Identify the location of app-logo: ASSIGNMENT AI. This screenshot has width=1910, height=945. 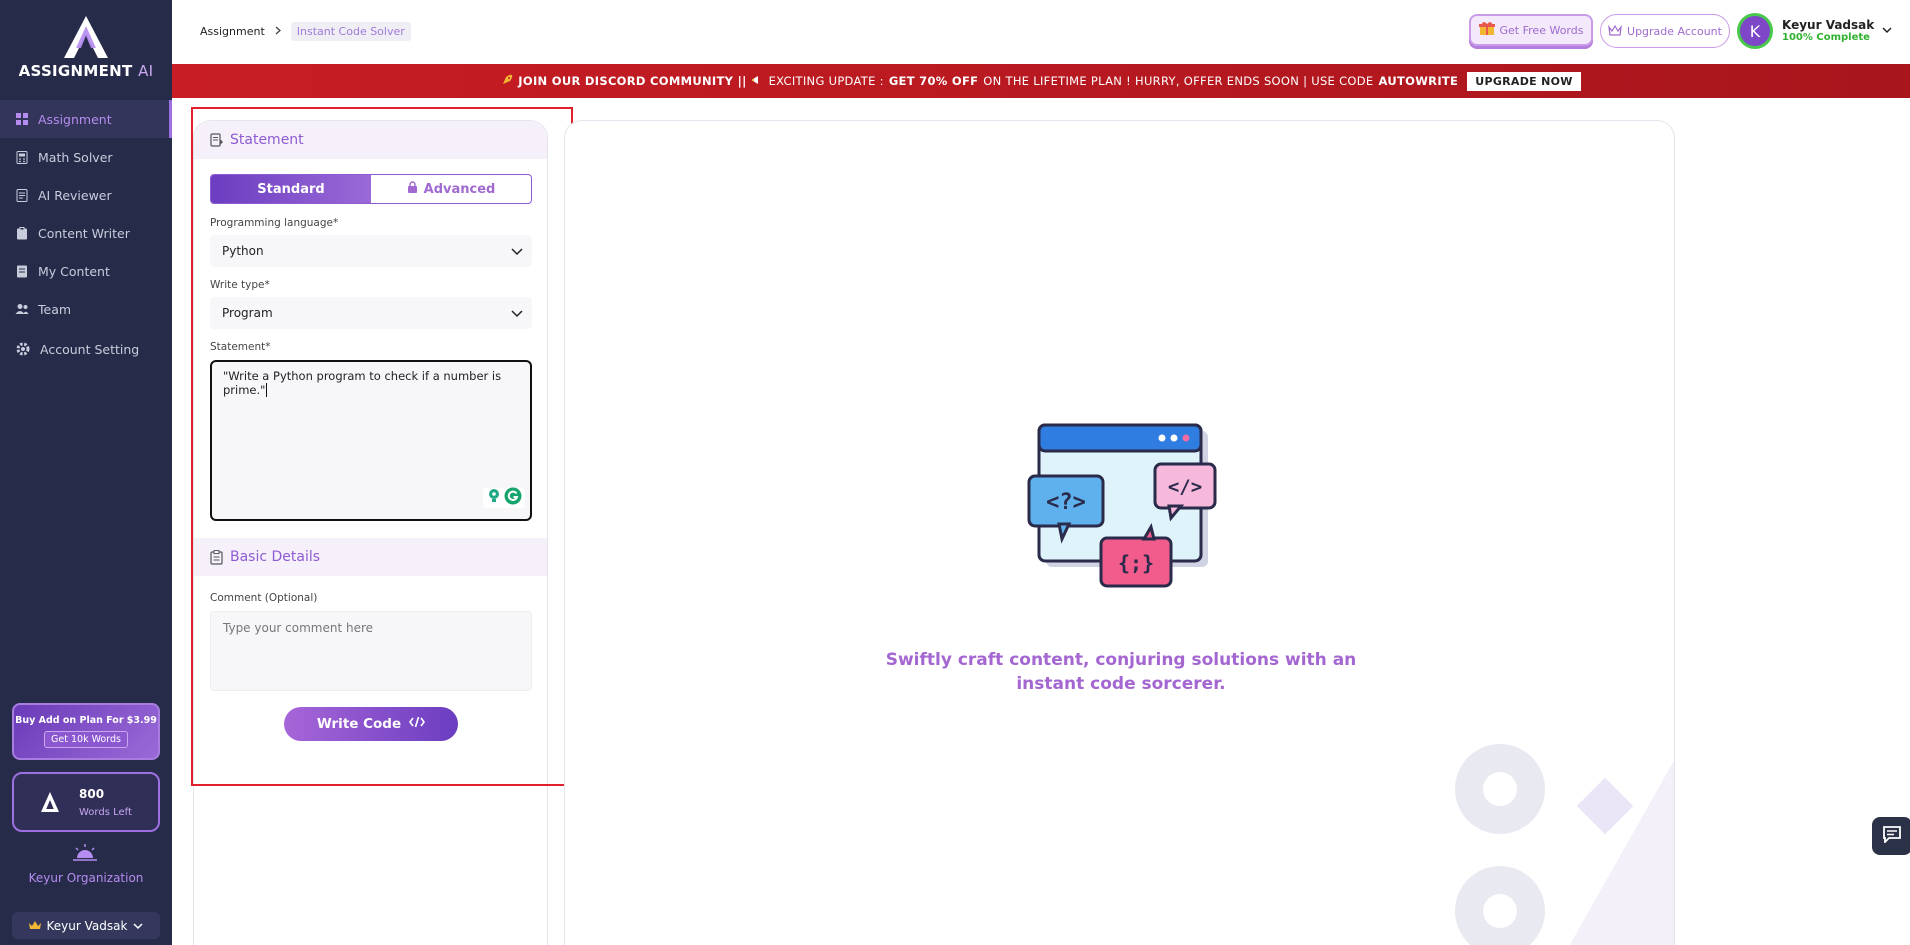
(86, 47).